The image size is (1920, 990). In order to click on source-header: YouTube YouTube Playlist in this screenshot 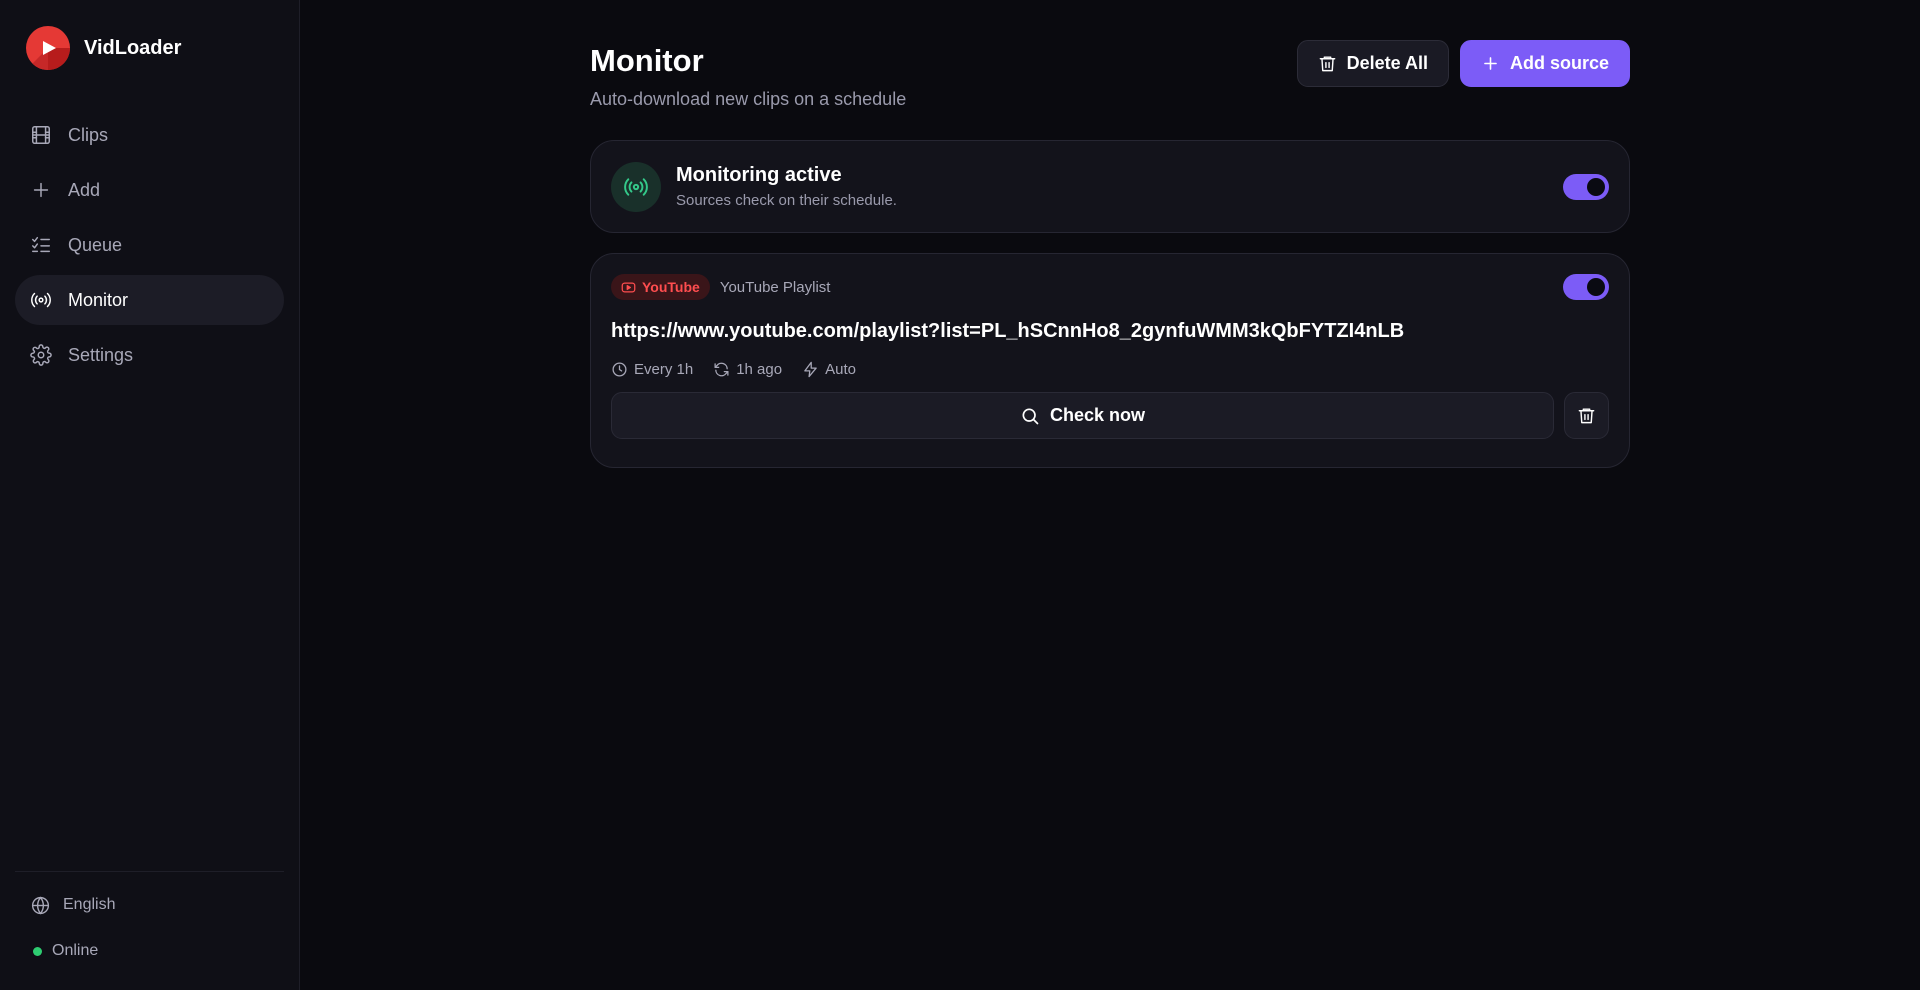, I will do `click(1110, 287)`.